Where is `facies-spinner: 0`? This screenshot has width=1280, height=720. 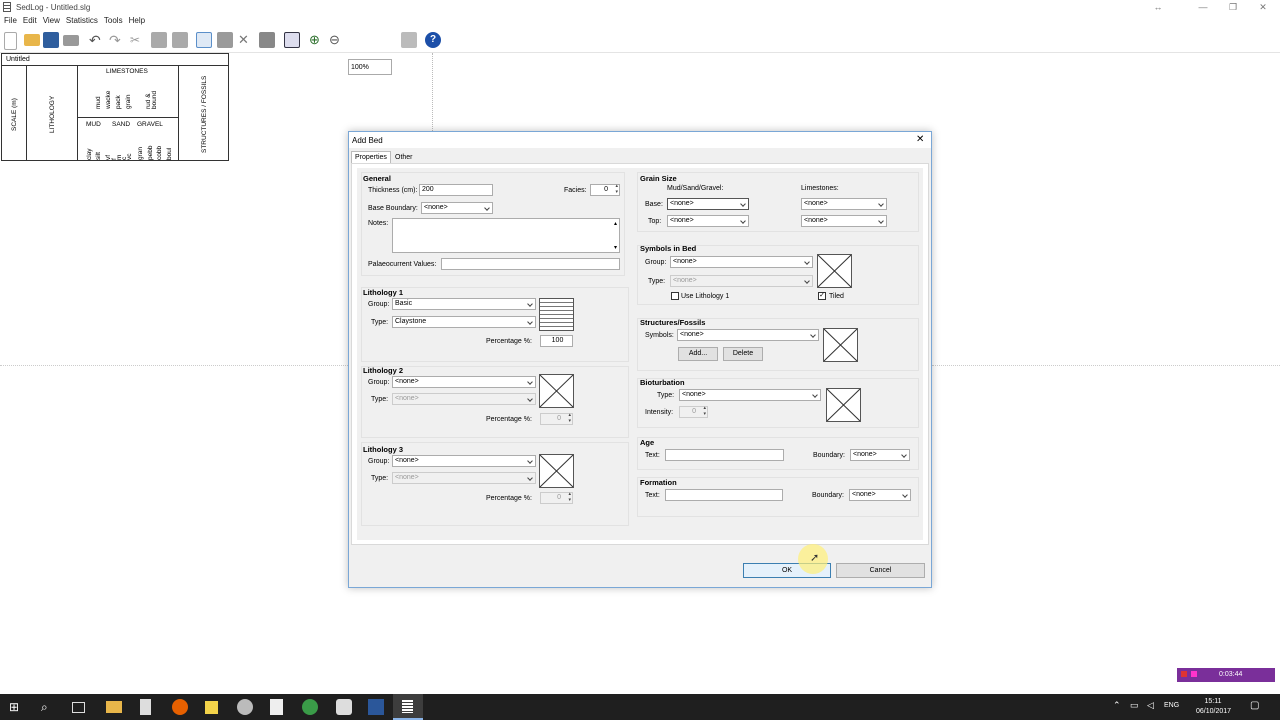
facies-spinner: 0 is located at coordinates (605, 189).